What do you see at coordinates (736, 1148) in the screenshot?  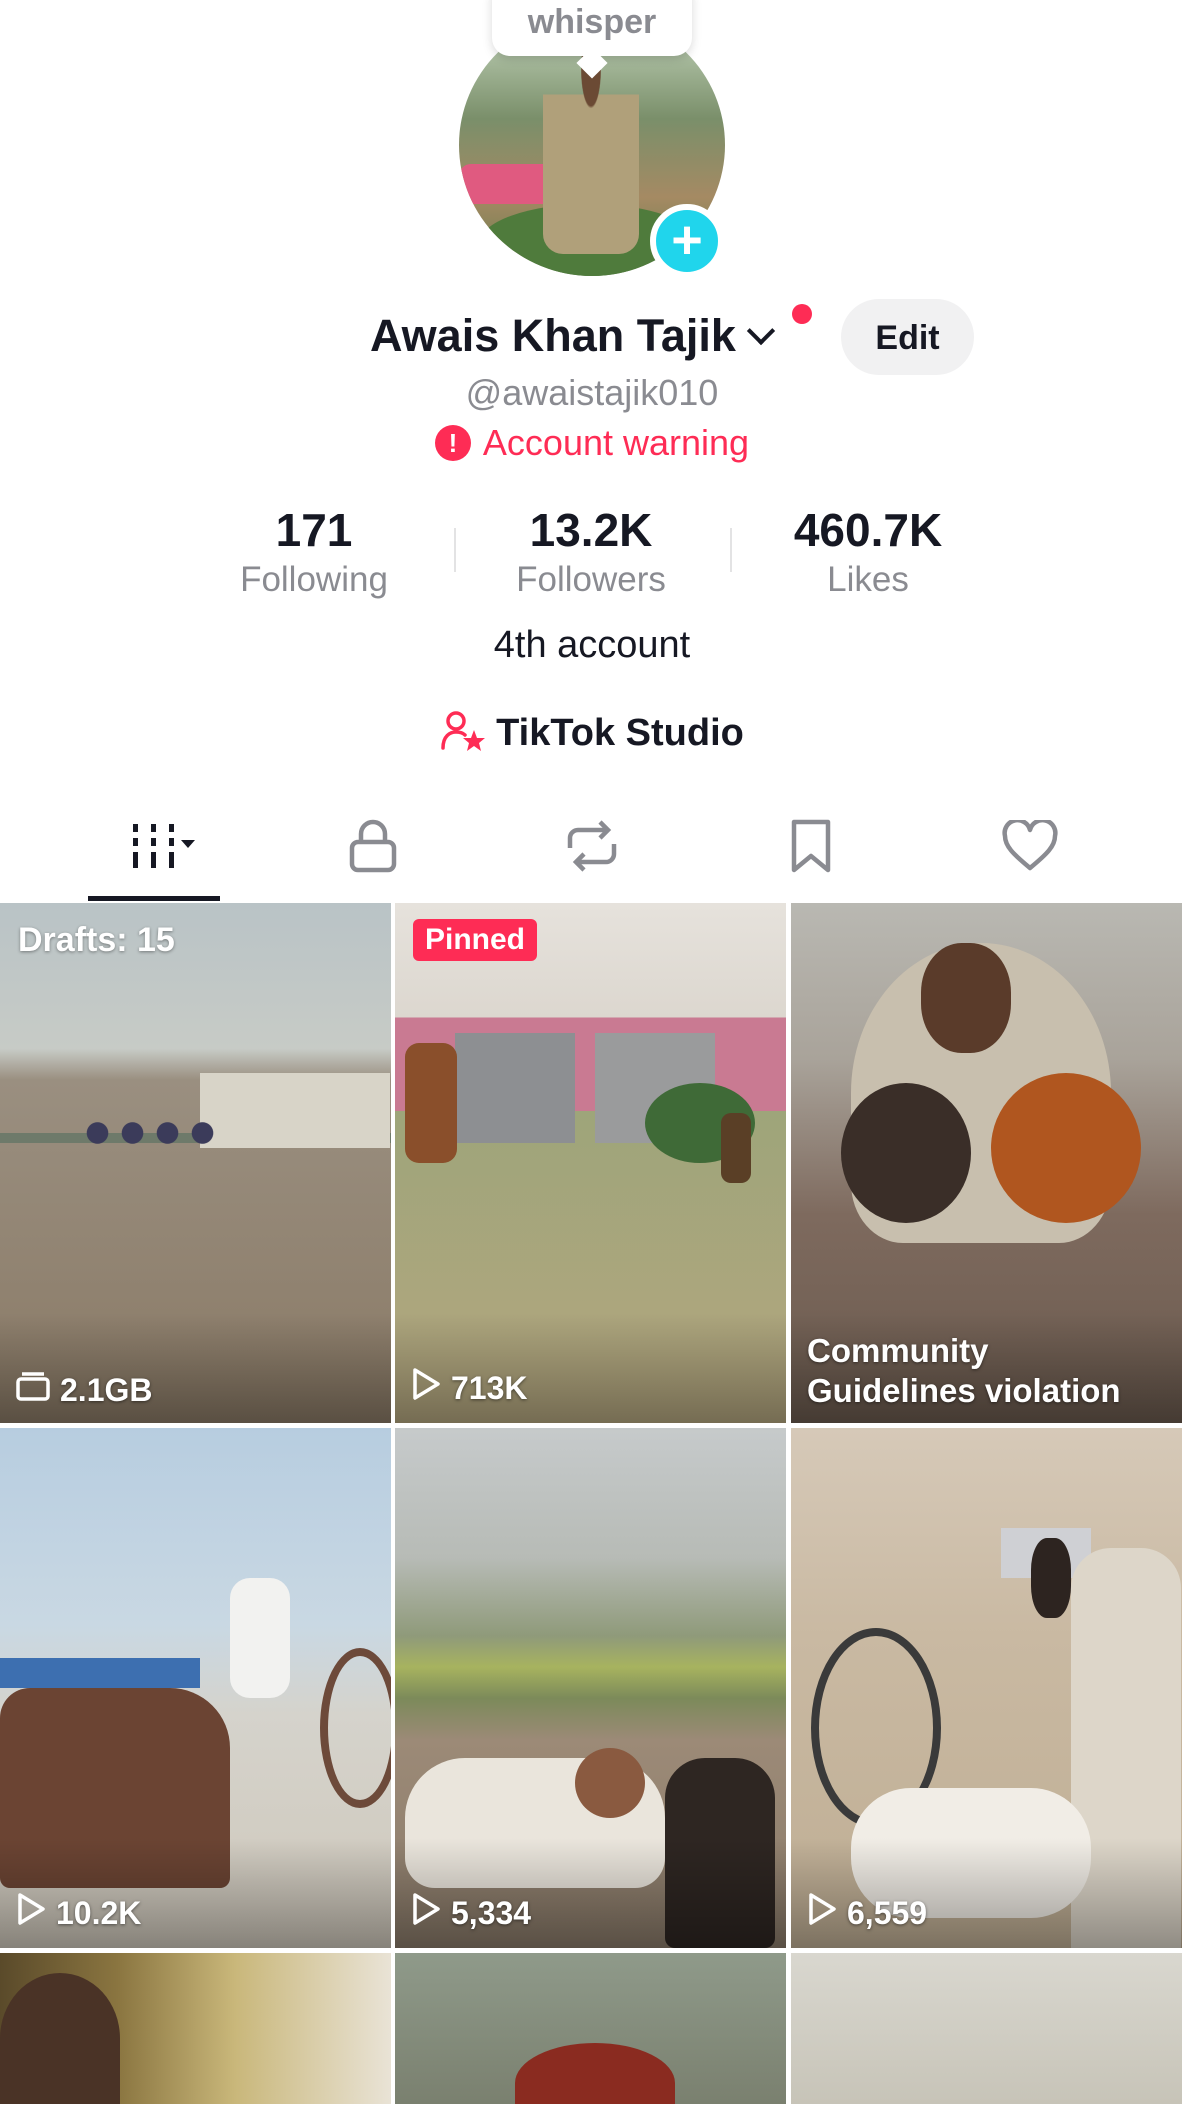 I see `tile-dog` at bounding box center [736, 1148].